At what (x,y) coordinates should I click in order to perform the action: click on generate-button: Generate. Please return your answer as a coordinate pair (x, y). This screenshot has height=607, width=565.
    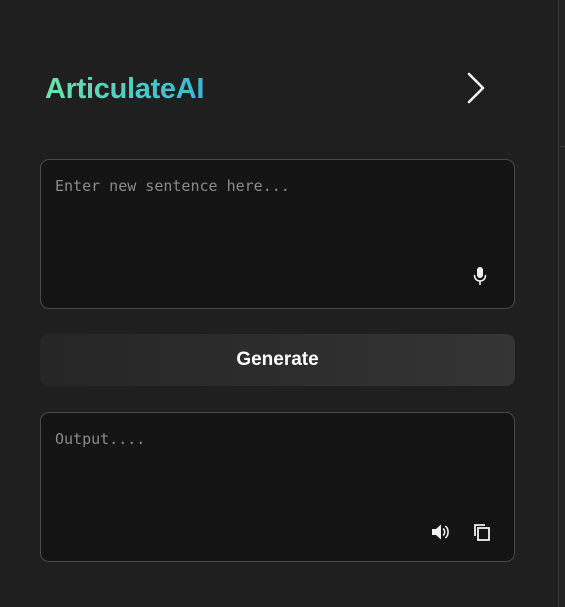
    Looking at the image, I should click on (277, 360).